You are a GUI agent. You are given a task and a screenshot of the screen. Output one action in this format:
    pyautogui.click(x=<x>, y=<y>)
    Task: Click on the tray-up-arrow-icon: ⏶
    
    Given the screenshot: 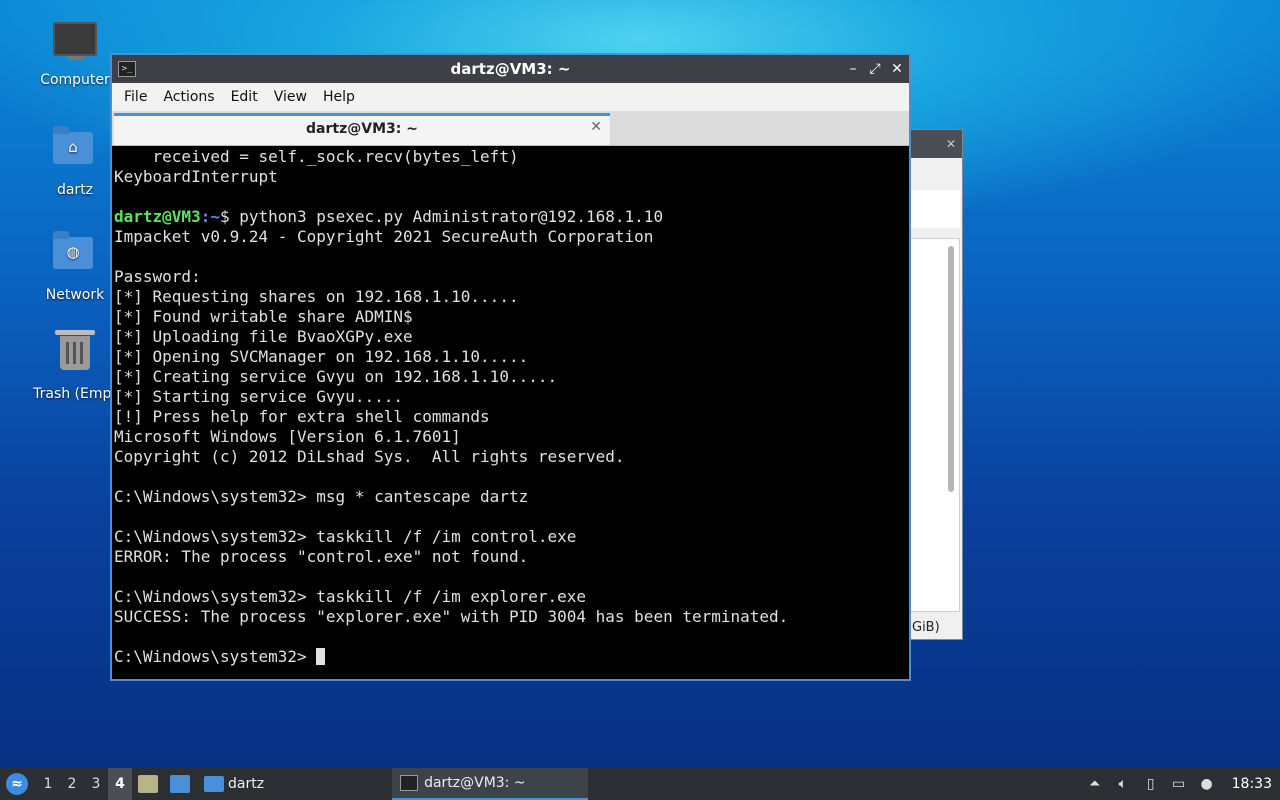 What is the action you would take?
    pyautogui.click(x=1095, y=784)
    